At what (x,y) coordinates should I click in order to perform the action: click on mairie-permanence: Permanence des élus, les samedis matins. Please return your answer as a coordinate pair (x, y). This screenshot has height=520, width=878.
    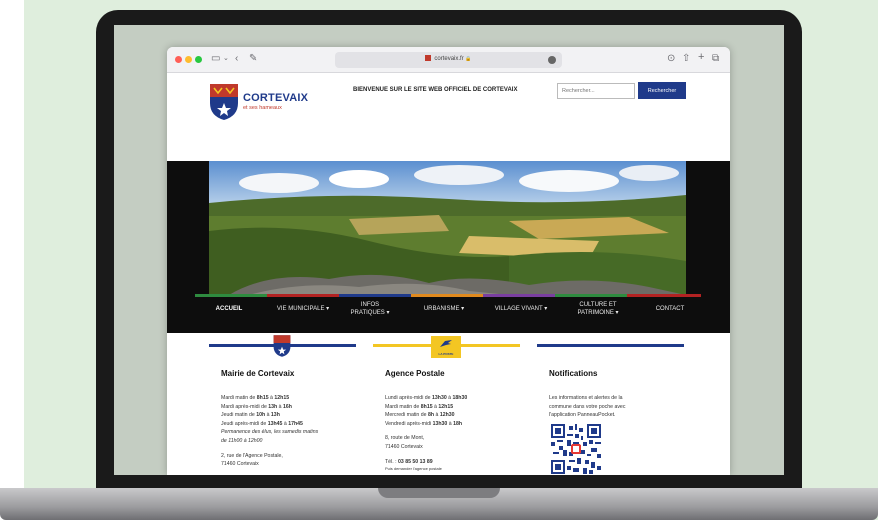
    Looking at the image, I should click on (270, 432).